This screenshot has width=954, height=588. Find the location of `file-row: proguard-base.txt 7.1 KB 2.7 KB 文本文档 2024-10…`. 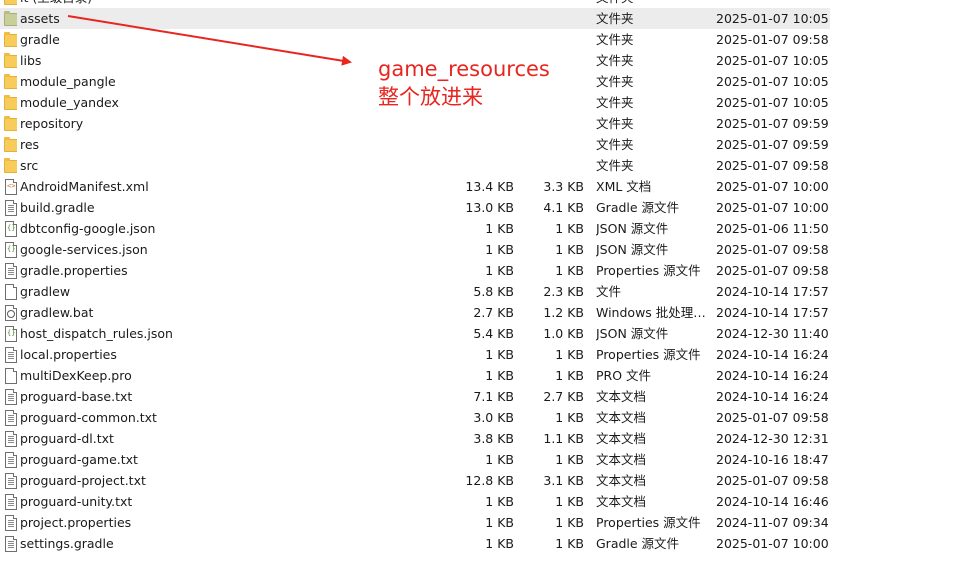

file-row: proguard-base.txt 7.1 KB 2.7 KB 文本文档 2024-10… is located at coordinates (415, 396).